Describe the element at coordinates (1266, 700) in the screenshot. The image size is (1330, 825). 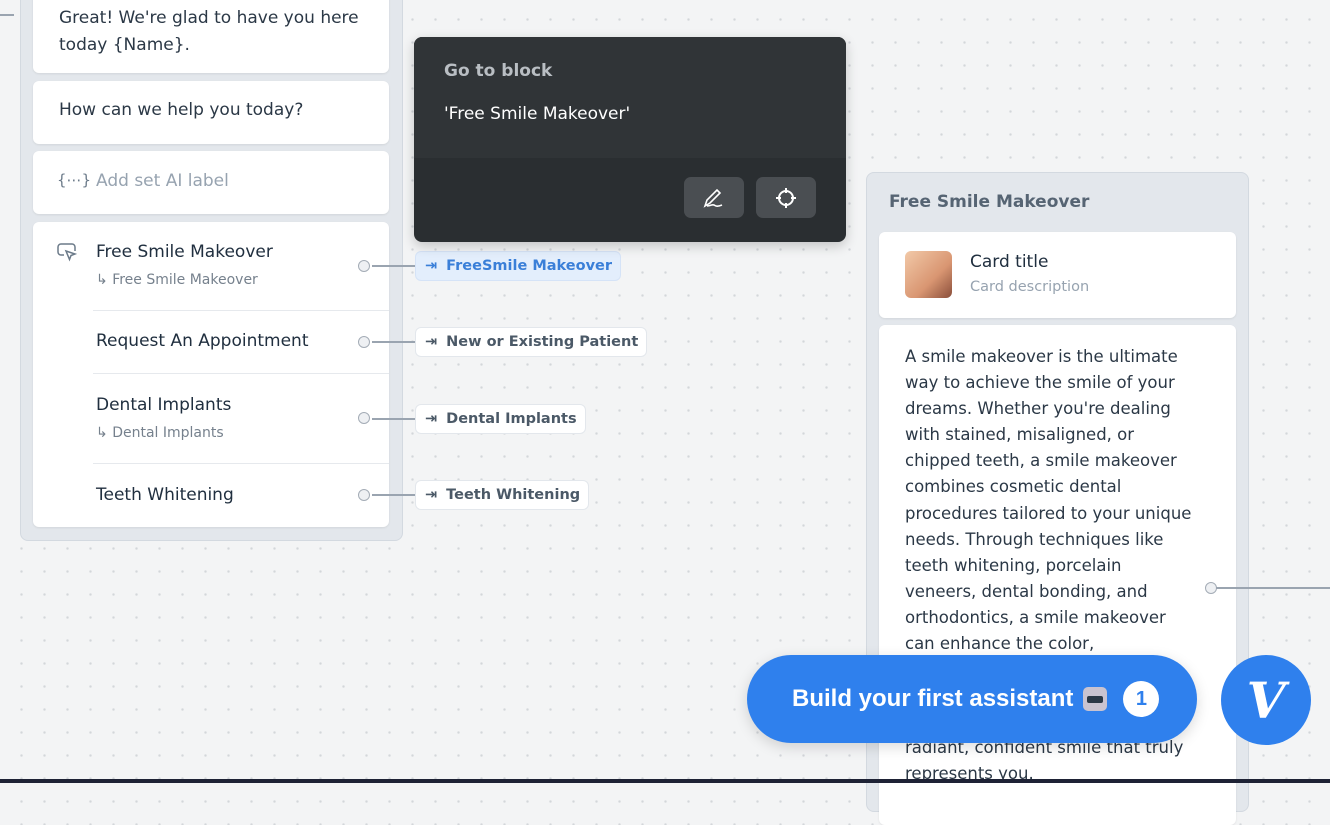
I see `voiceflow-logo-button: V` at that location.